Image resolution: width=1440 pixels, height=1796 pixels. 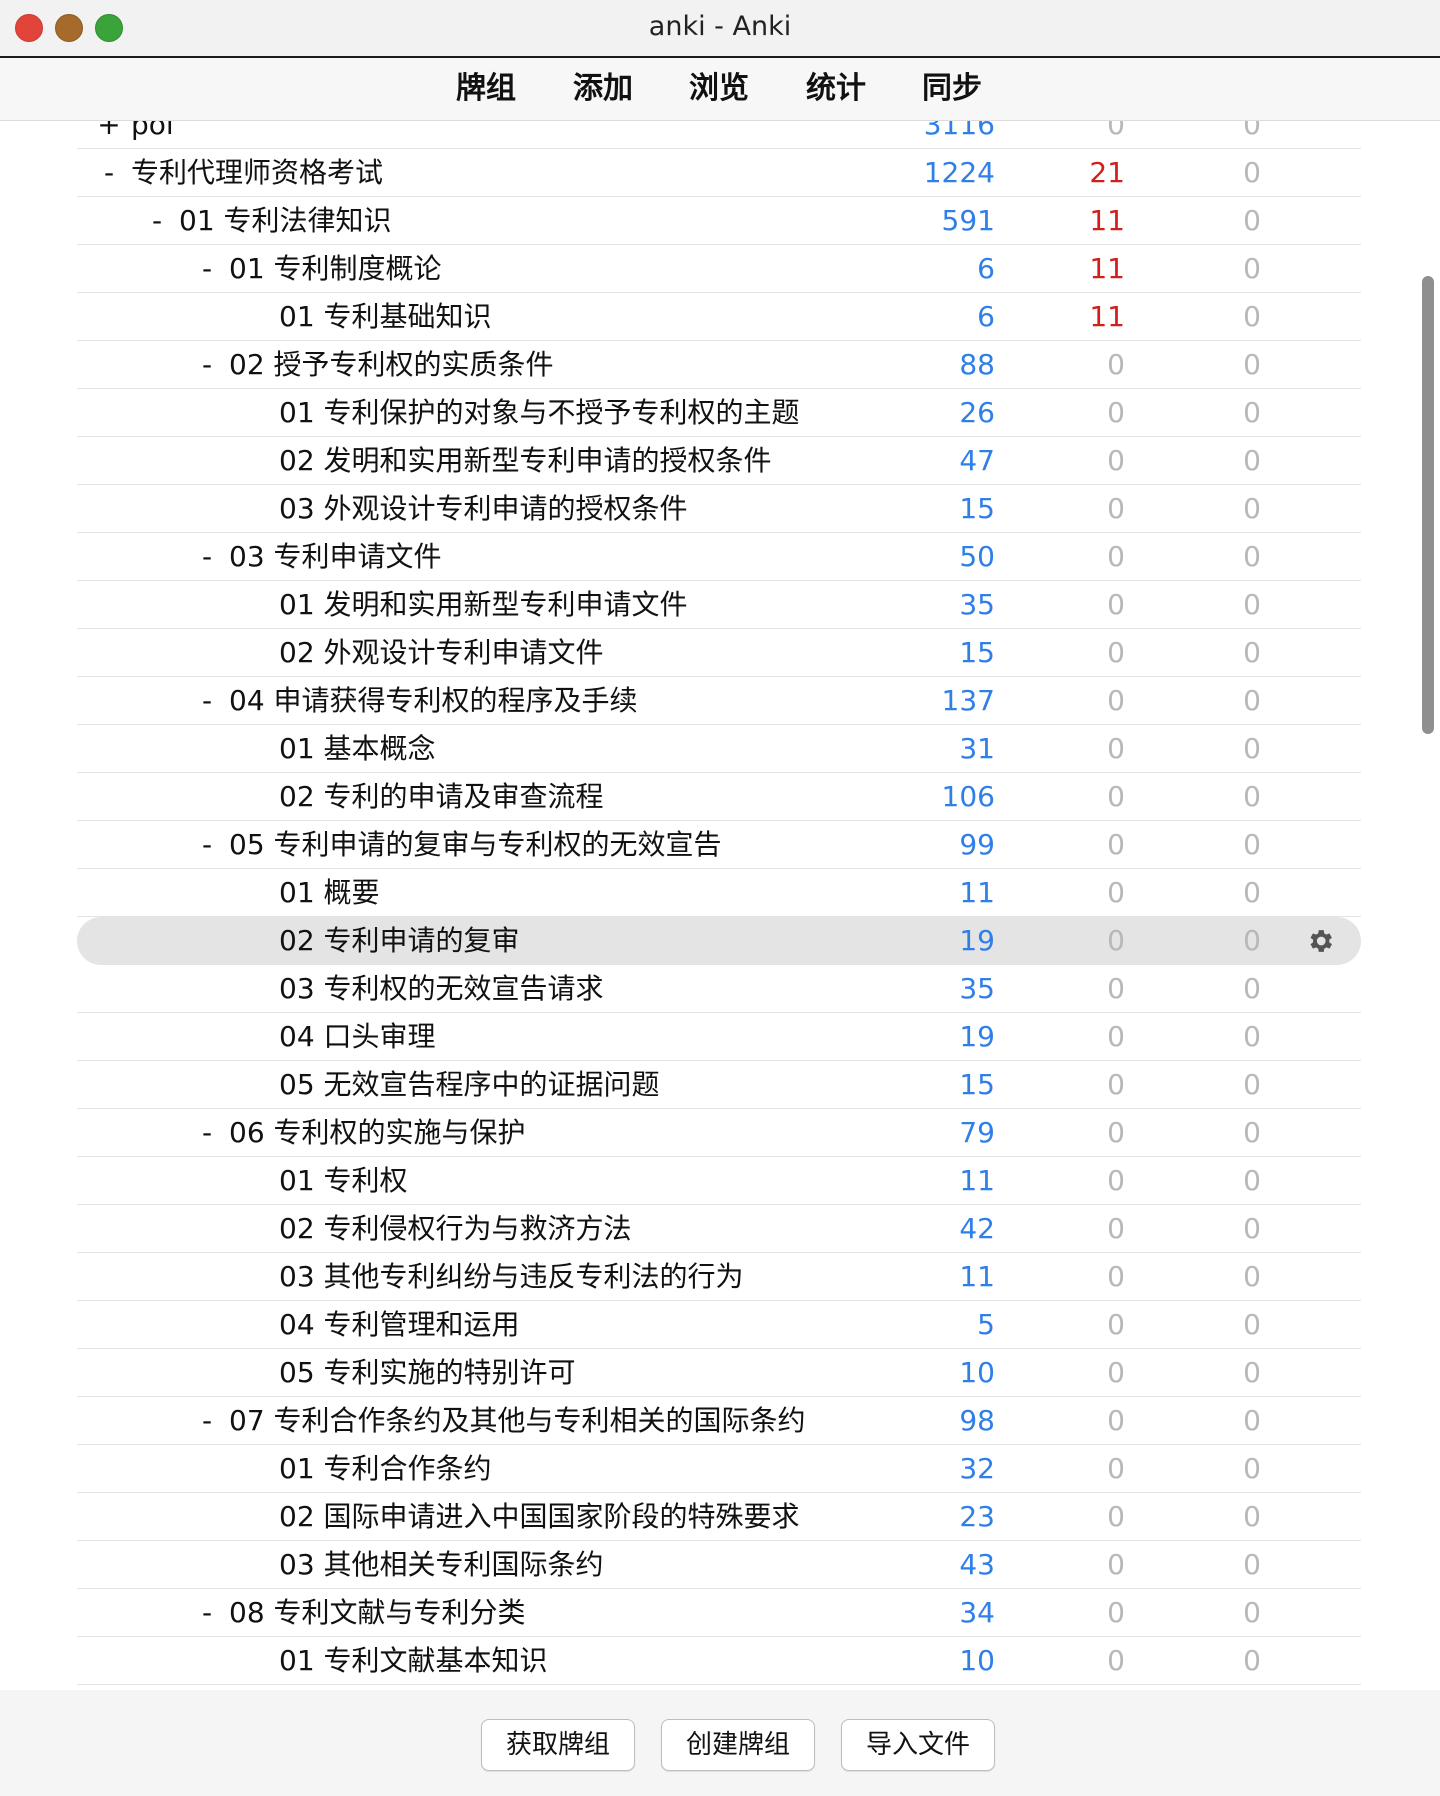 I want to click on deck-row: 02 专利的申请及审查流程 106 0 0, so click(x=719, y=797).